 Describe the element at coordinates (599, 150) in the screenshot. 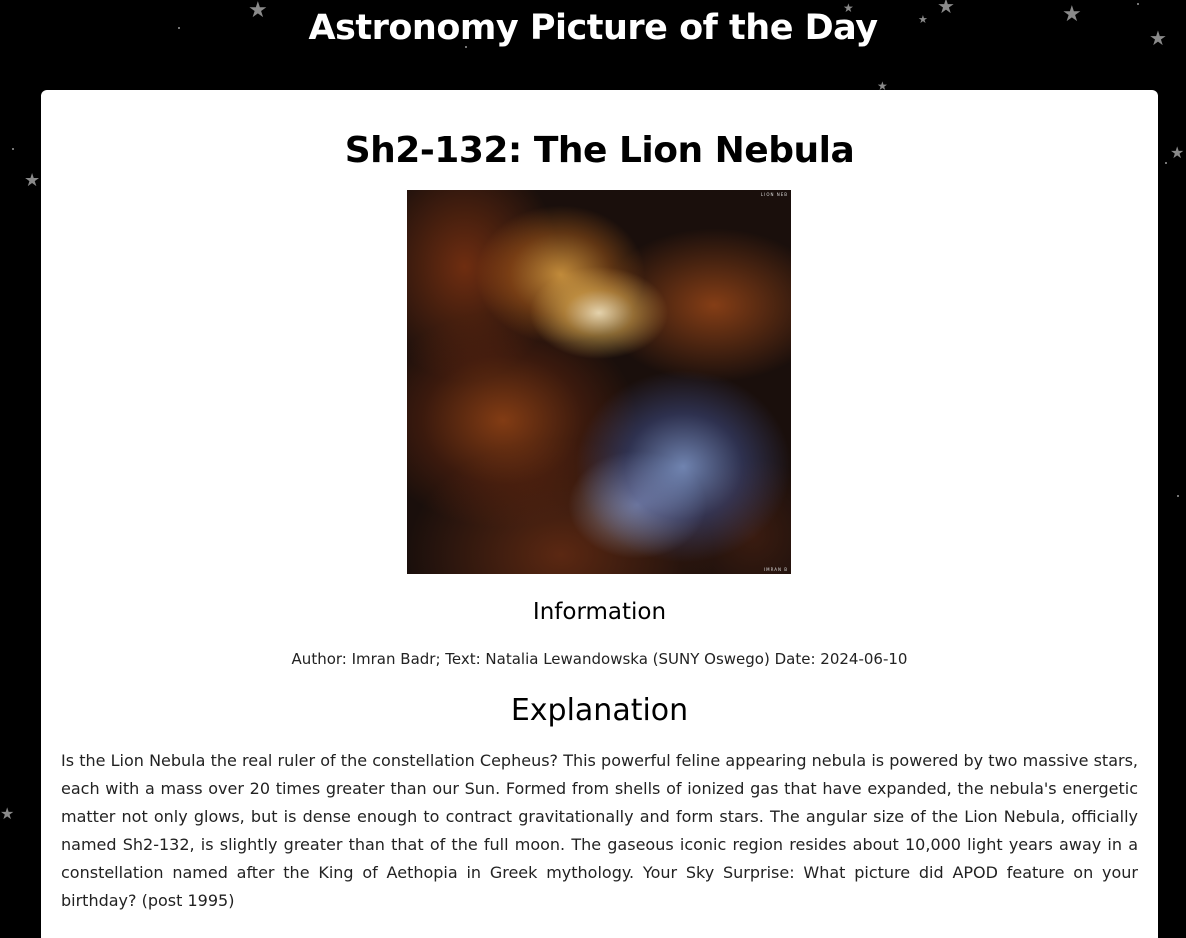

I see `apod-title: Sh2-132: The Lion Nebula` at that location.